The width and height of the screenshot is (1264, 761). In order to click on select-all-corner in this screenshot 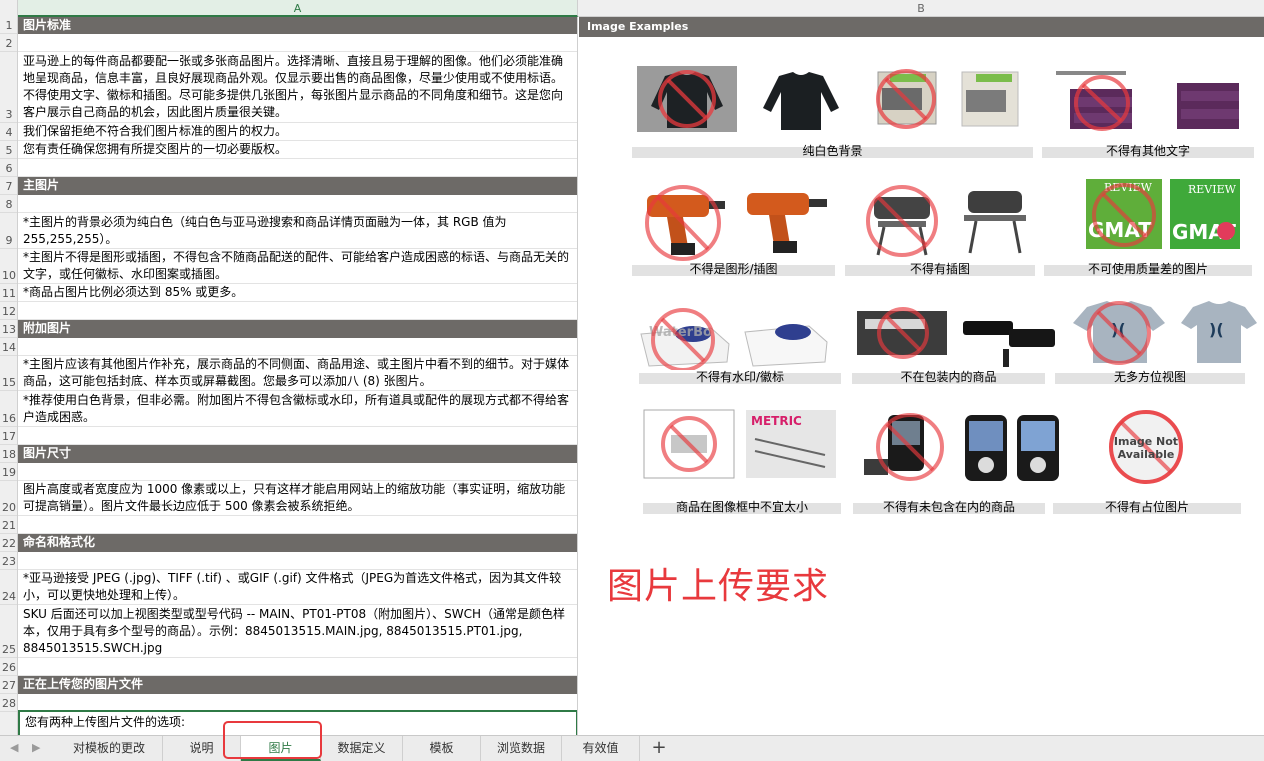, I will do `click(9, 8)`.